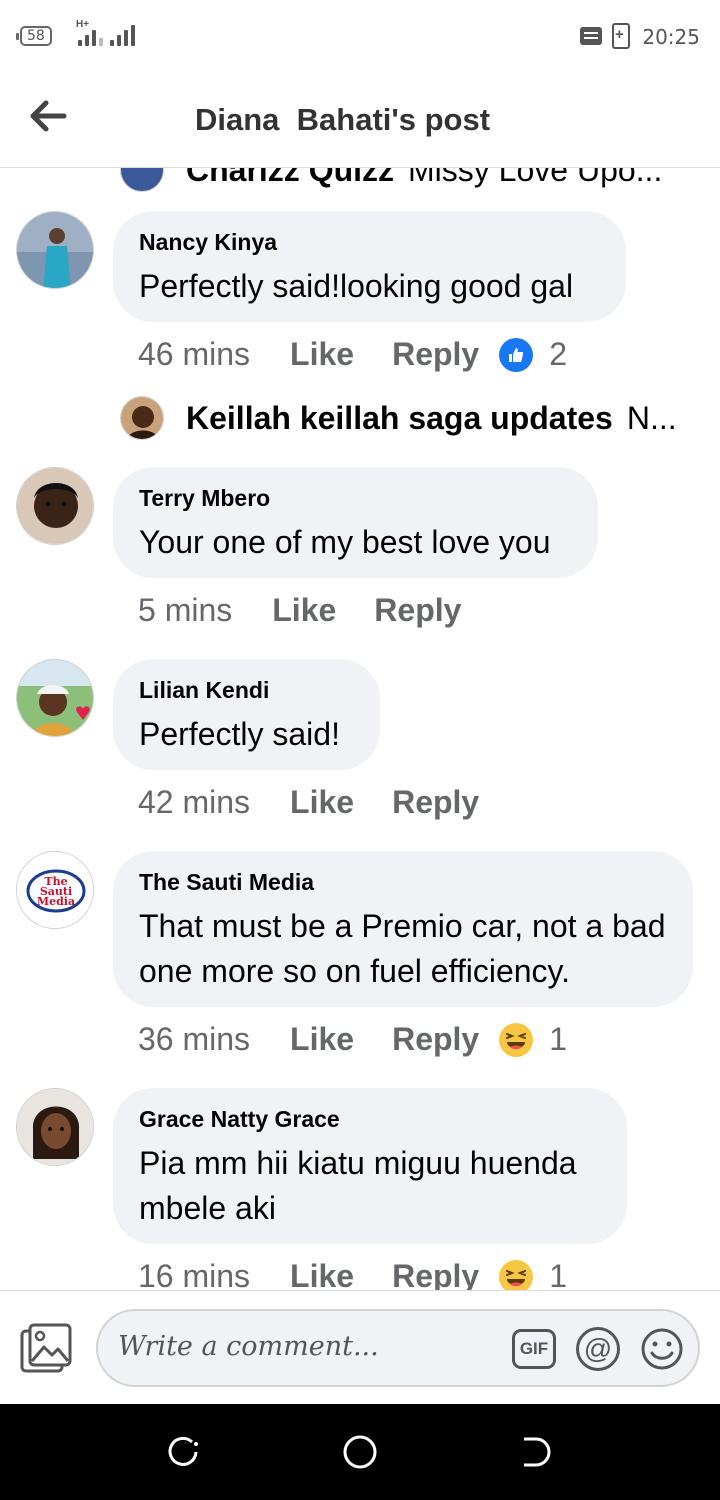  What do you see at coordinates (185, 610) in the screenshot?
I see `comment-time: 5 mins` at bounding box center [185, 610].